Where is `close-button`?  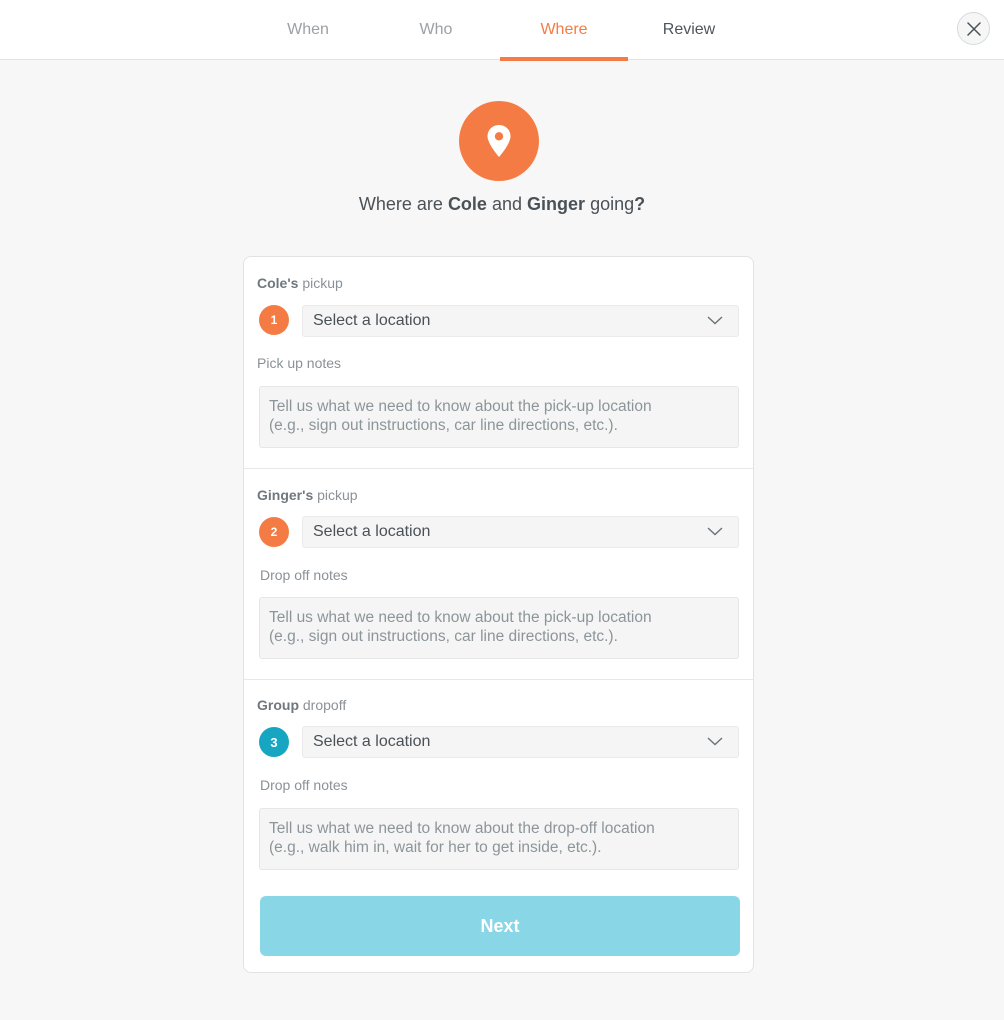
close-button is located at coordinates (973, 28).